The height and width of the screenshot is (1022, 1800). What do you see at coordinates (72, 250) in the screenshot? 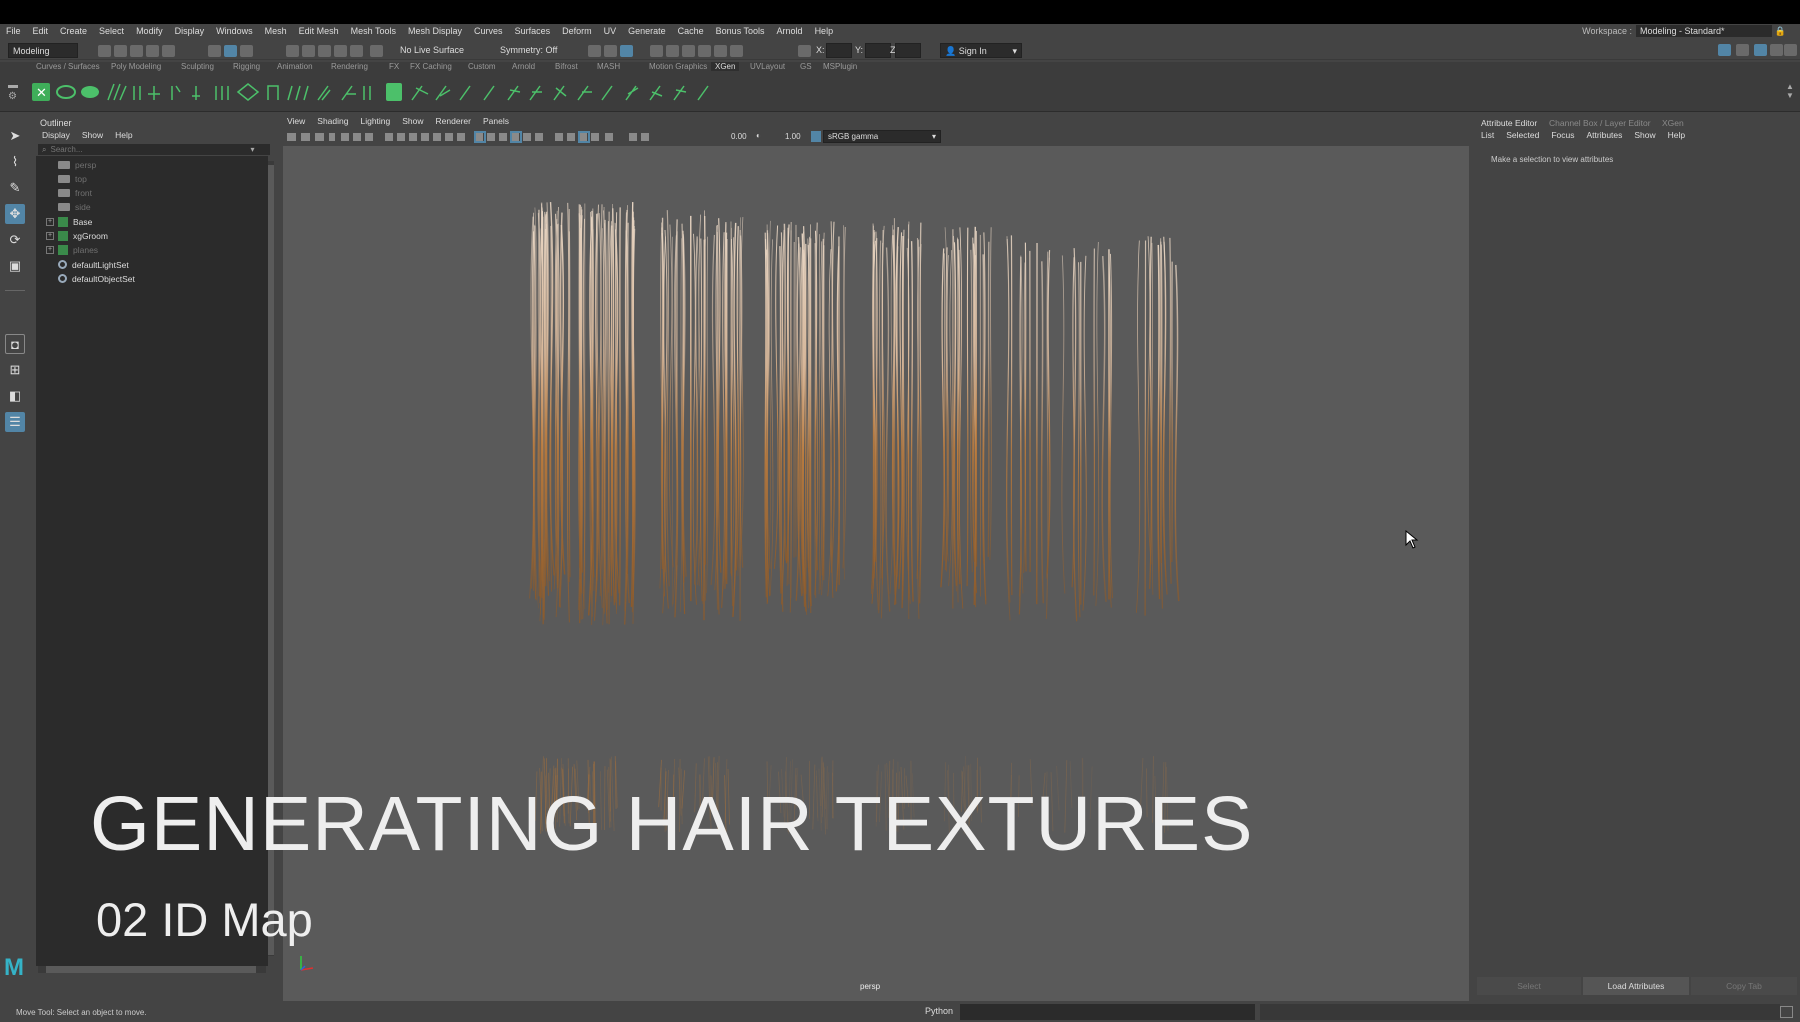
I see `outliner-item: + planes` at bounding box center [72, 250].